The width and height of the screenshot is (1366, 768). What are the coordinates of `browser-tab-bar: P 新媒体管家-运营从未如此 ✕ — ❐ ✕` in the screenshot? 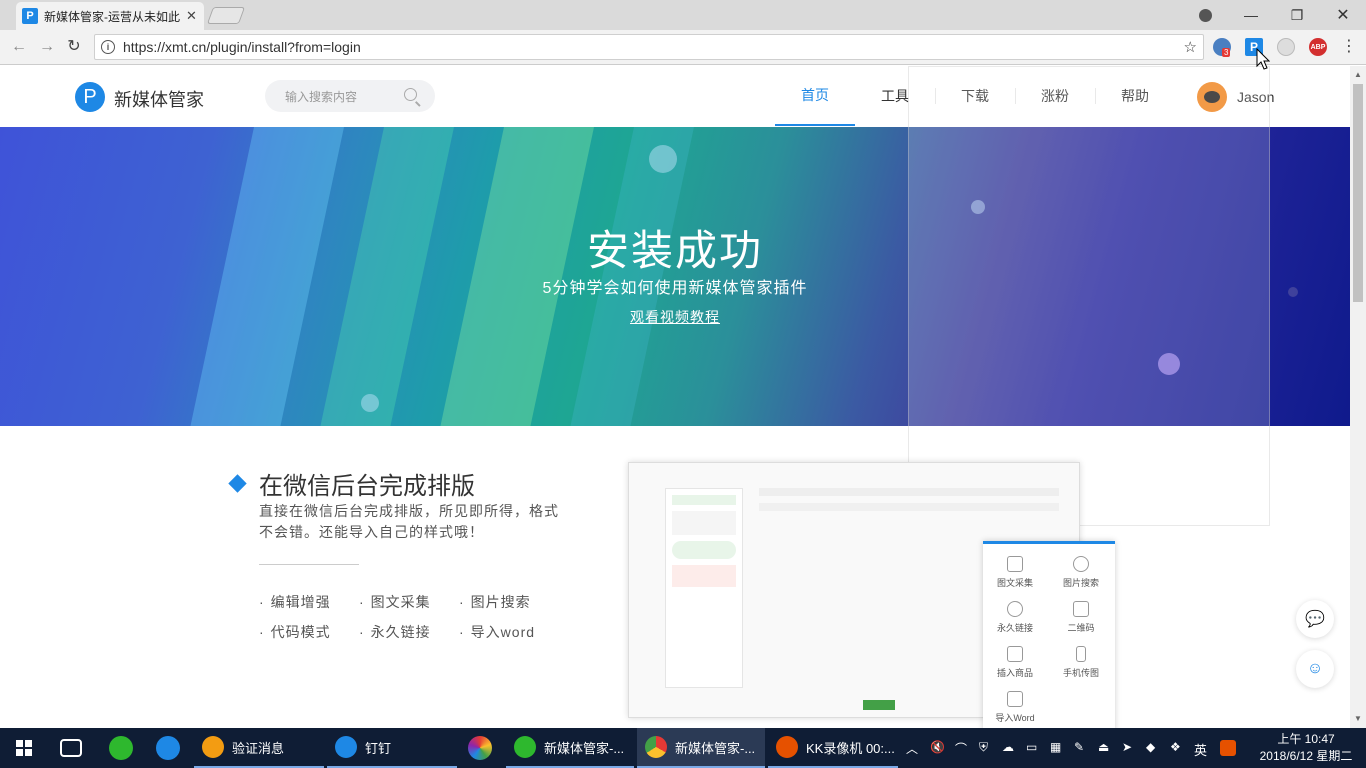 It's located at (683, 15).